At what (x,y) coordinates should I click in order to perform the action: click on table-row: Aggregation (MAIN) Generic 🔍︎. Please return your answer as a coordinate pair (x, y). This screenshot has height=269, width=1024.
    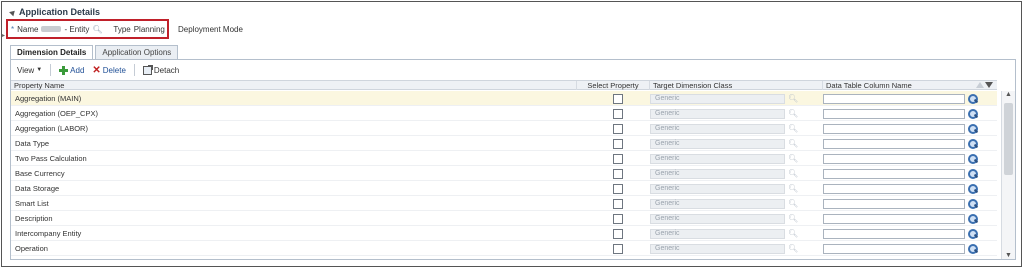
    Looking at the image, I should click on (504, 98).